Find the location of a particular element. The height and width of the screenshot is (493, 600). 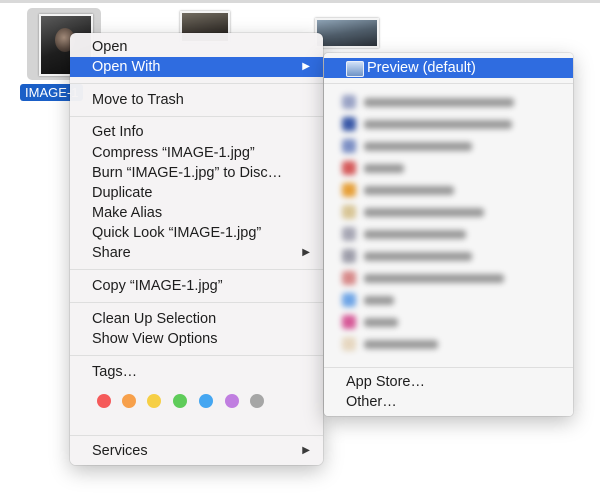

menu-item-copy: Copy “IMAGE-1.jpg” is located at coordinates (196, 286).